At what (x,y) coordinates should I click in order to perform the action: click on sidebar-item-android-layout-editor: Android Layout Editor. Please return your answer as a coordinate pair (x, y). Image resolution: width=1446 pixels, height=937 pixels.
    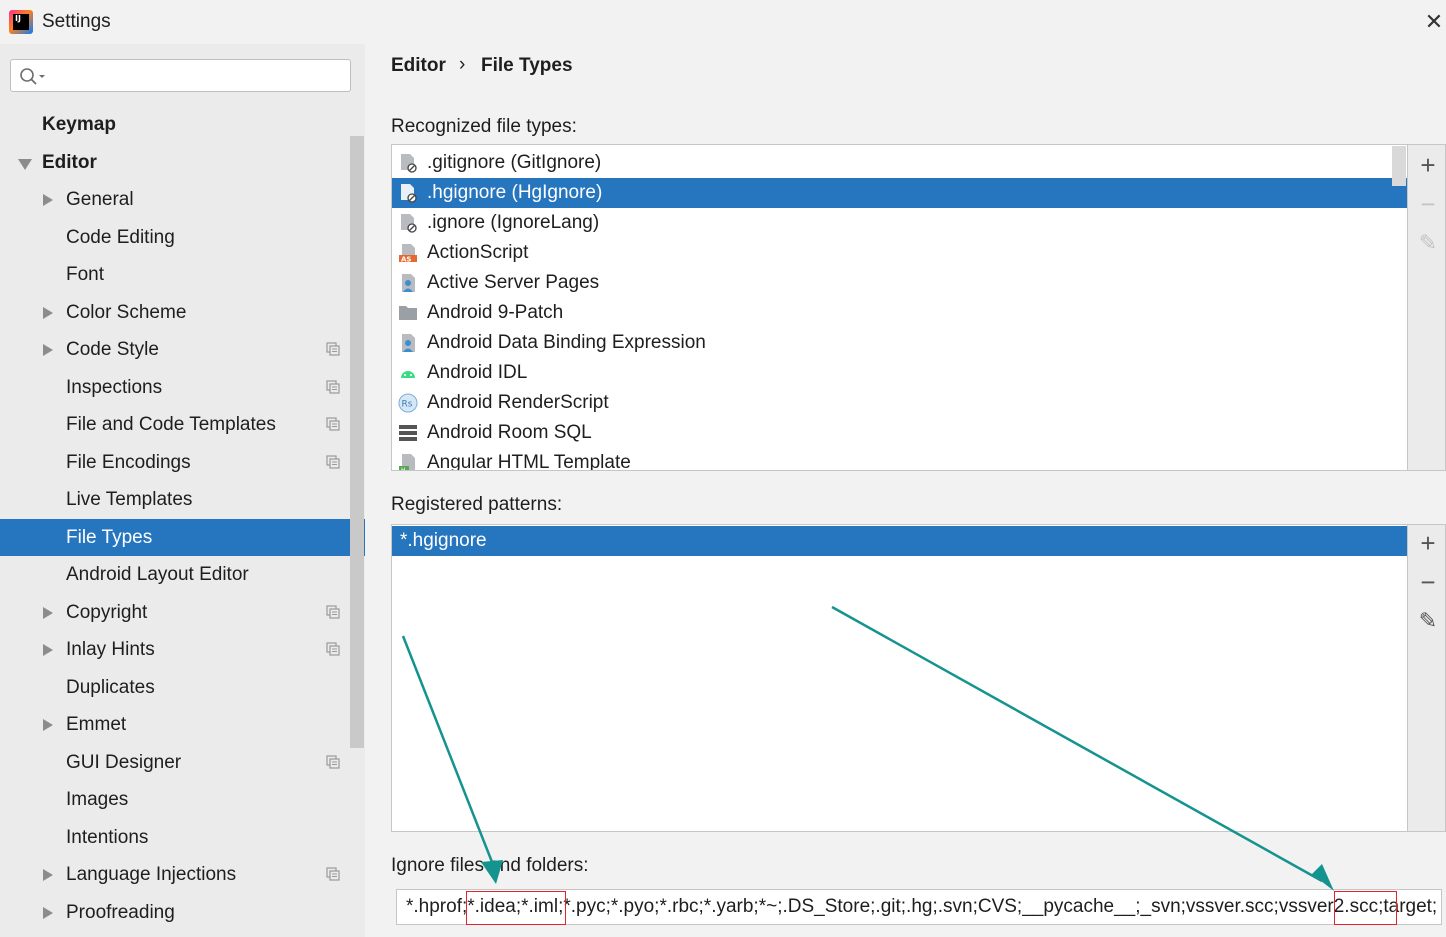
    Looking at the image, I should click on (182, 574).